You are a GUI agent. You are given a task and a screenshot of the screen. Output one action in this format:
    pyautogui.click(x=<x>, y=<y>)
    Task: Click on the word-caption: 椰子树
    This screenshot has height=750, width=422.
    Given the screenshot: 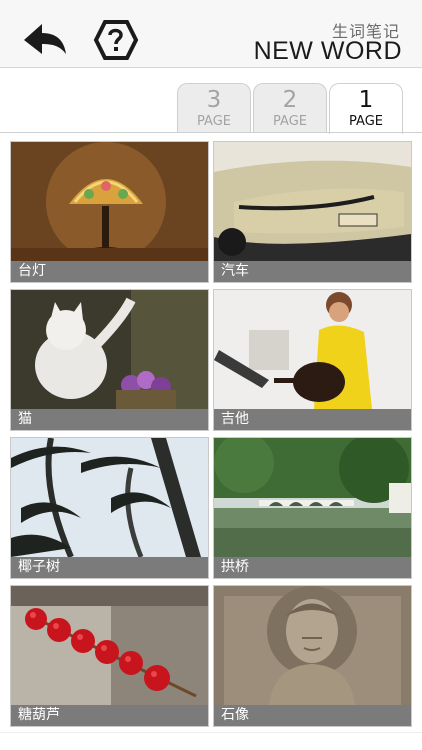 What is the action you would take?
    pyautogui.click(x=109, y=567)
    